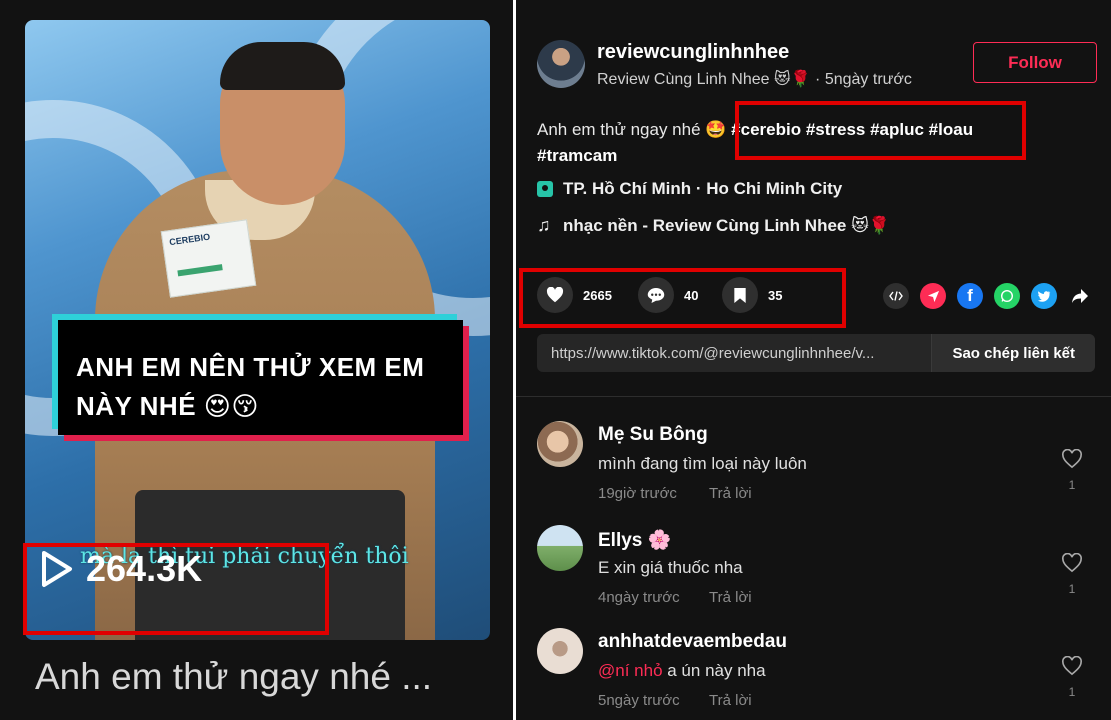 This screenshot has width=1111, height=720. What do you see at coordinates (726, 225) in the screenshot?
I see `music-text: nhạc nền - Review Cùng Linh Nhee 😻🌹` at bounding box center [726, 225].